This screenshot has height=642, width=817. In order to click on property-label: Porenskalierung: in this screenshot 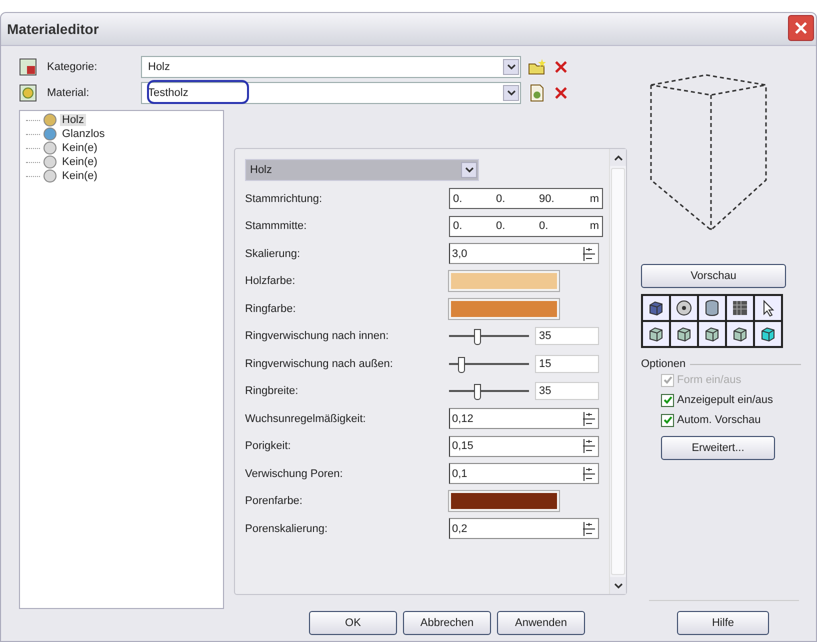, I will do `click(287, 528)`.